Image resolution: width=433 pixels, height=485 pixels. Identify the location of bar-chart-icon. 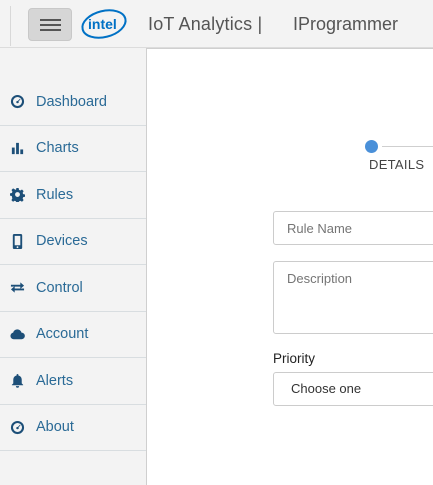
(17, 148).